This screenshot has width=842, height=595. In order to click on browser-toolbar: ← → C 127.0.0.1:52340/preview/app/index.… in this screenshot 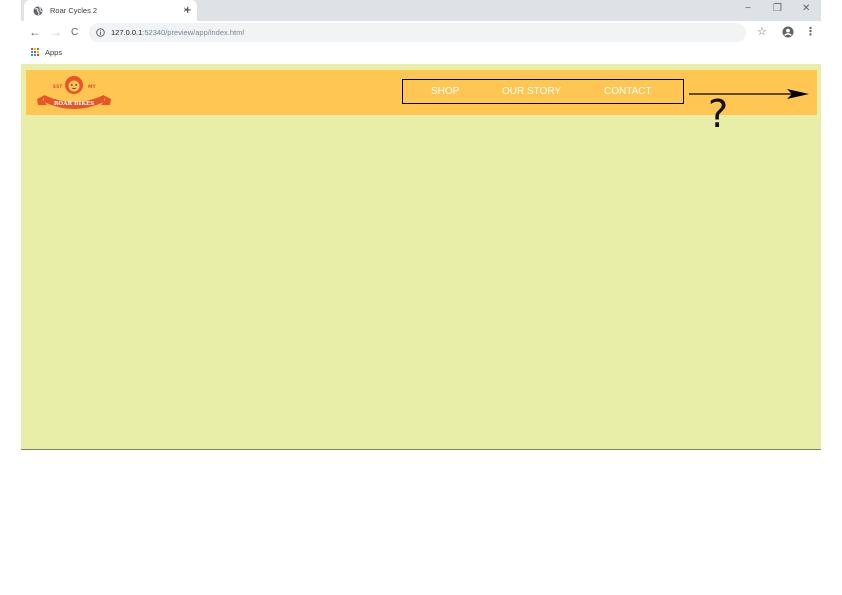, I will do `click(421, 32)`.